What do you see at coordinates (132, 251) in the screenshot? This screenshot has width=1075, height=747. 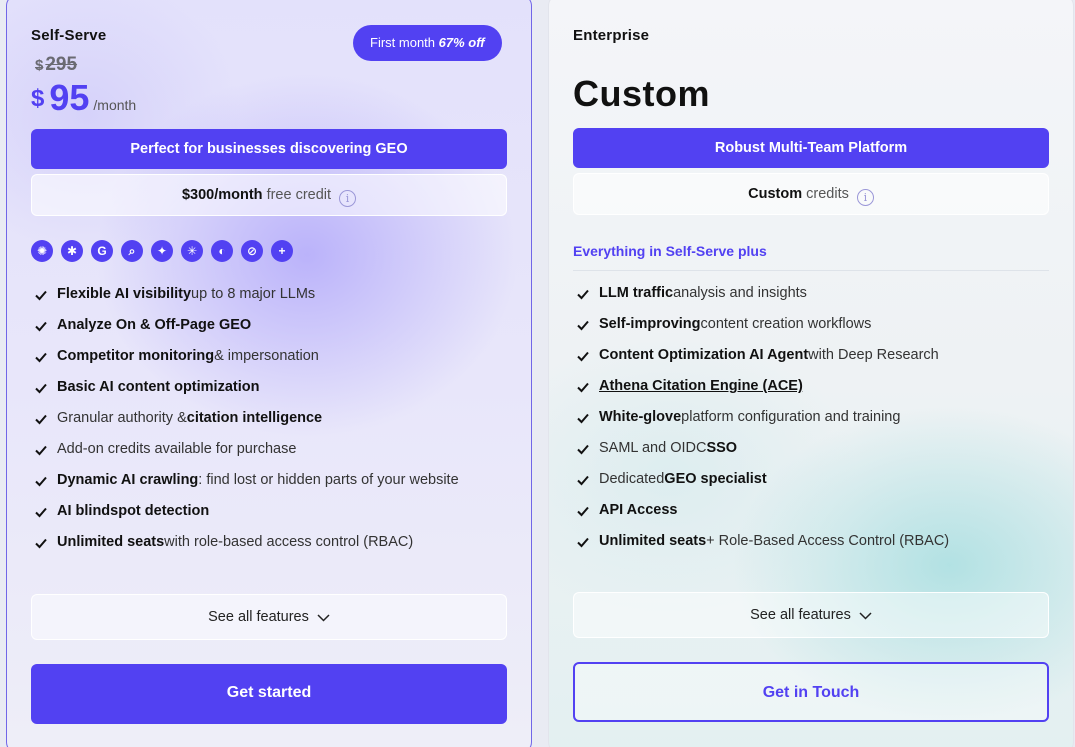 I see `ai-search-icon: ⌕` at bounding box center [132, 251].